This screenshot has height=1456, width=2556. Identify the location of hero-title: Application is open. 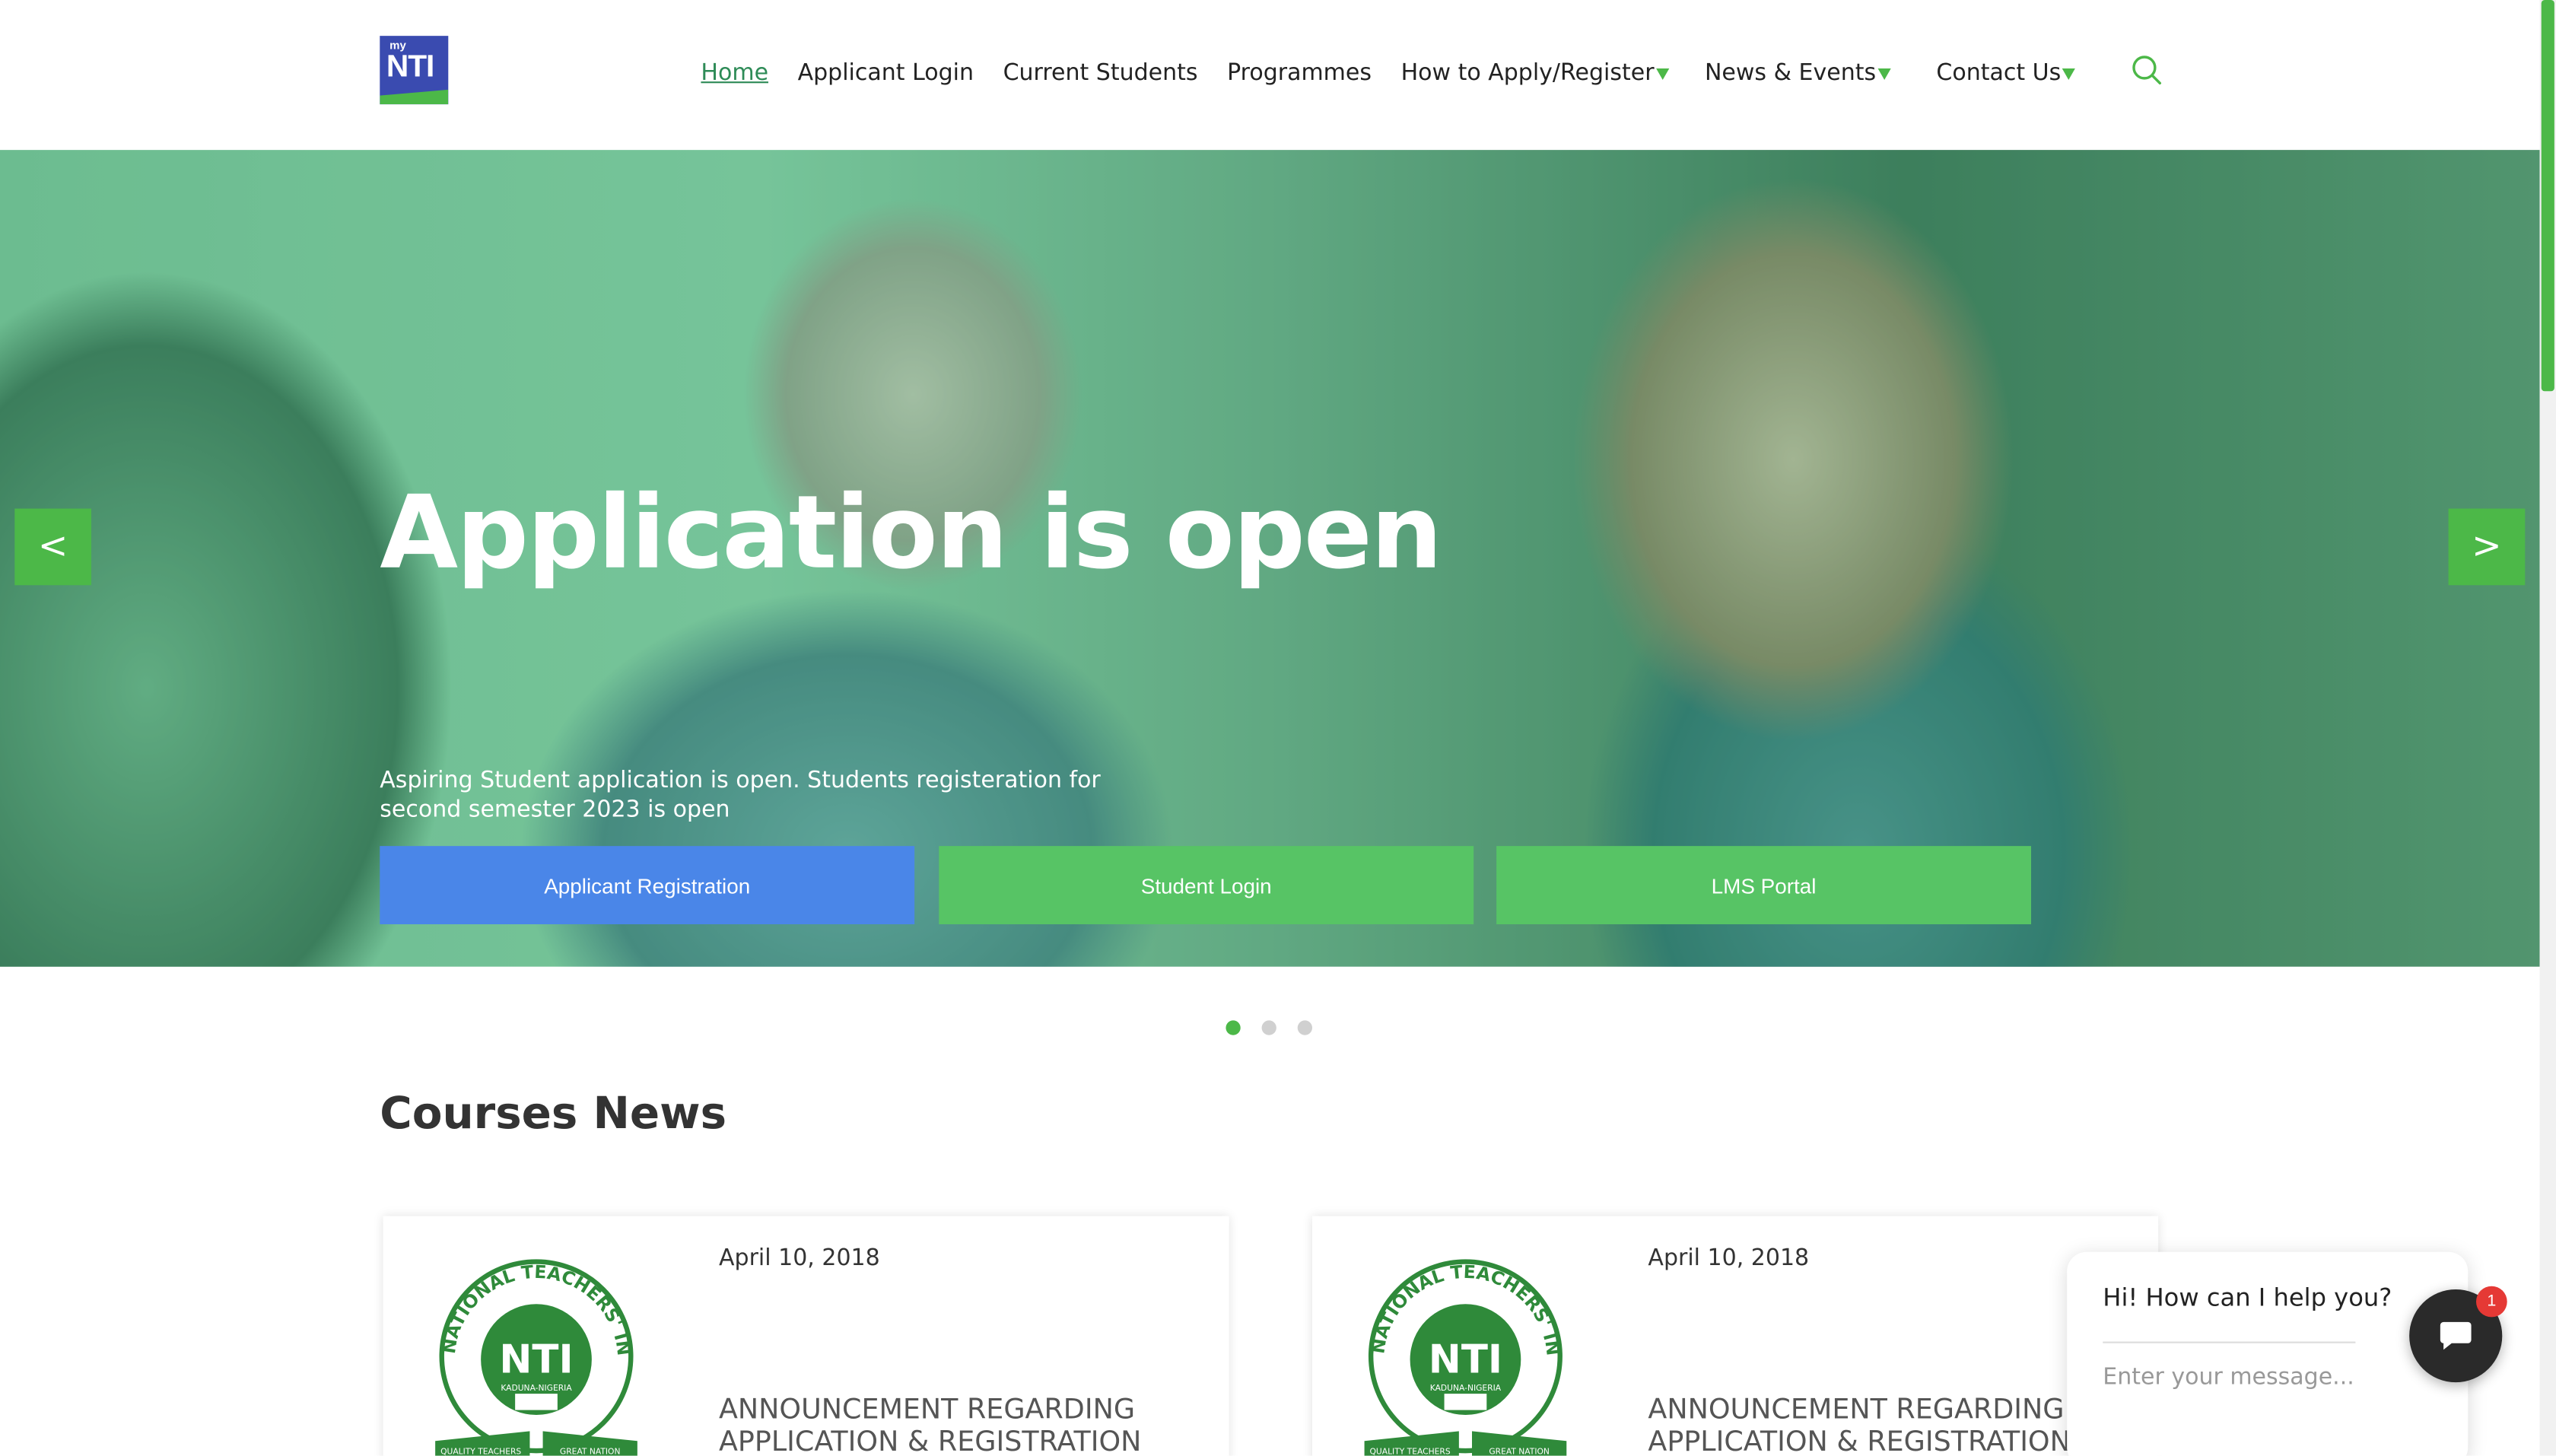
(911, 532).